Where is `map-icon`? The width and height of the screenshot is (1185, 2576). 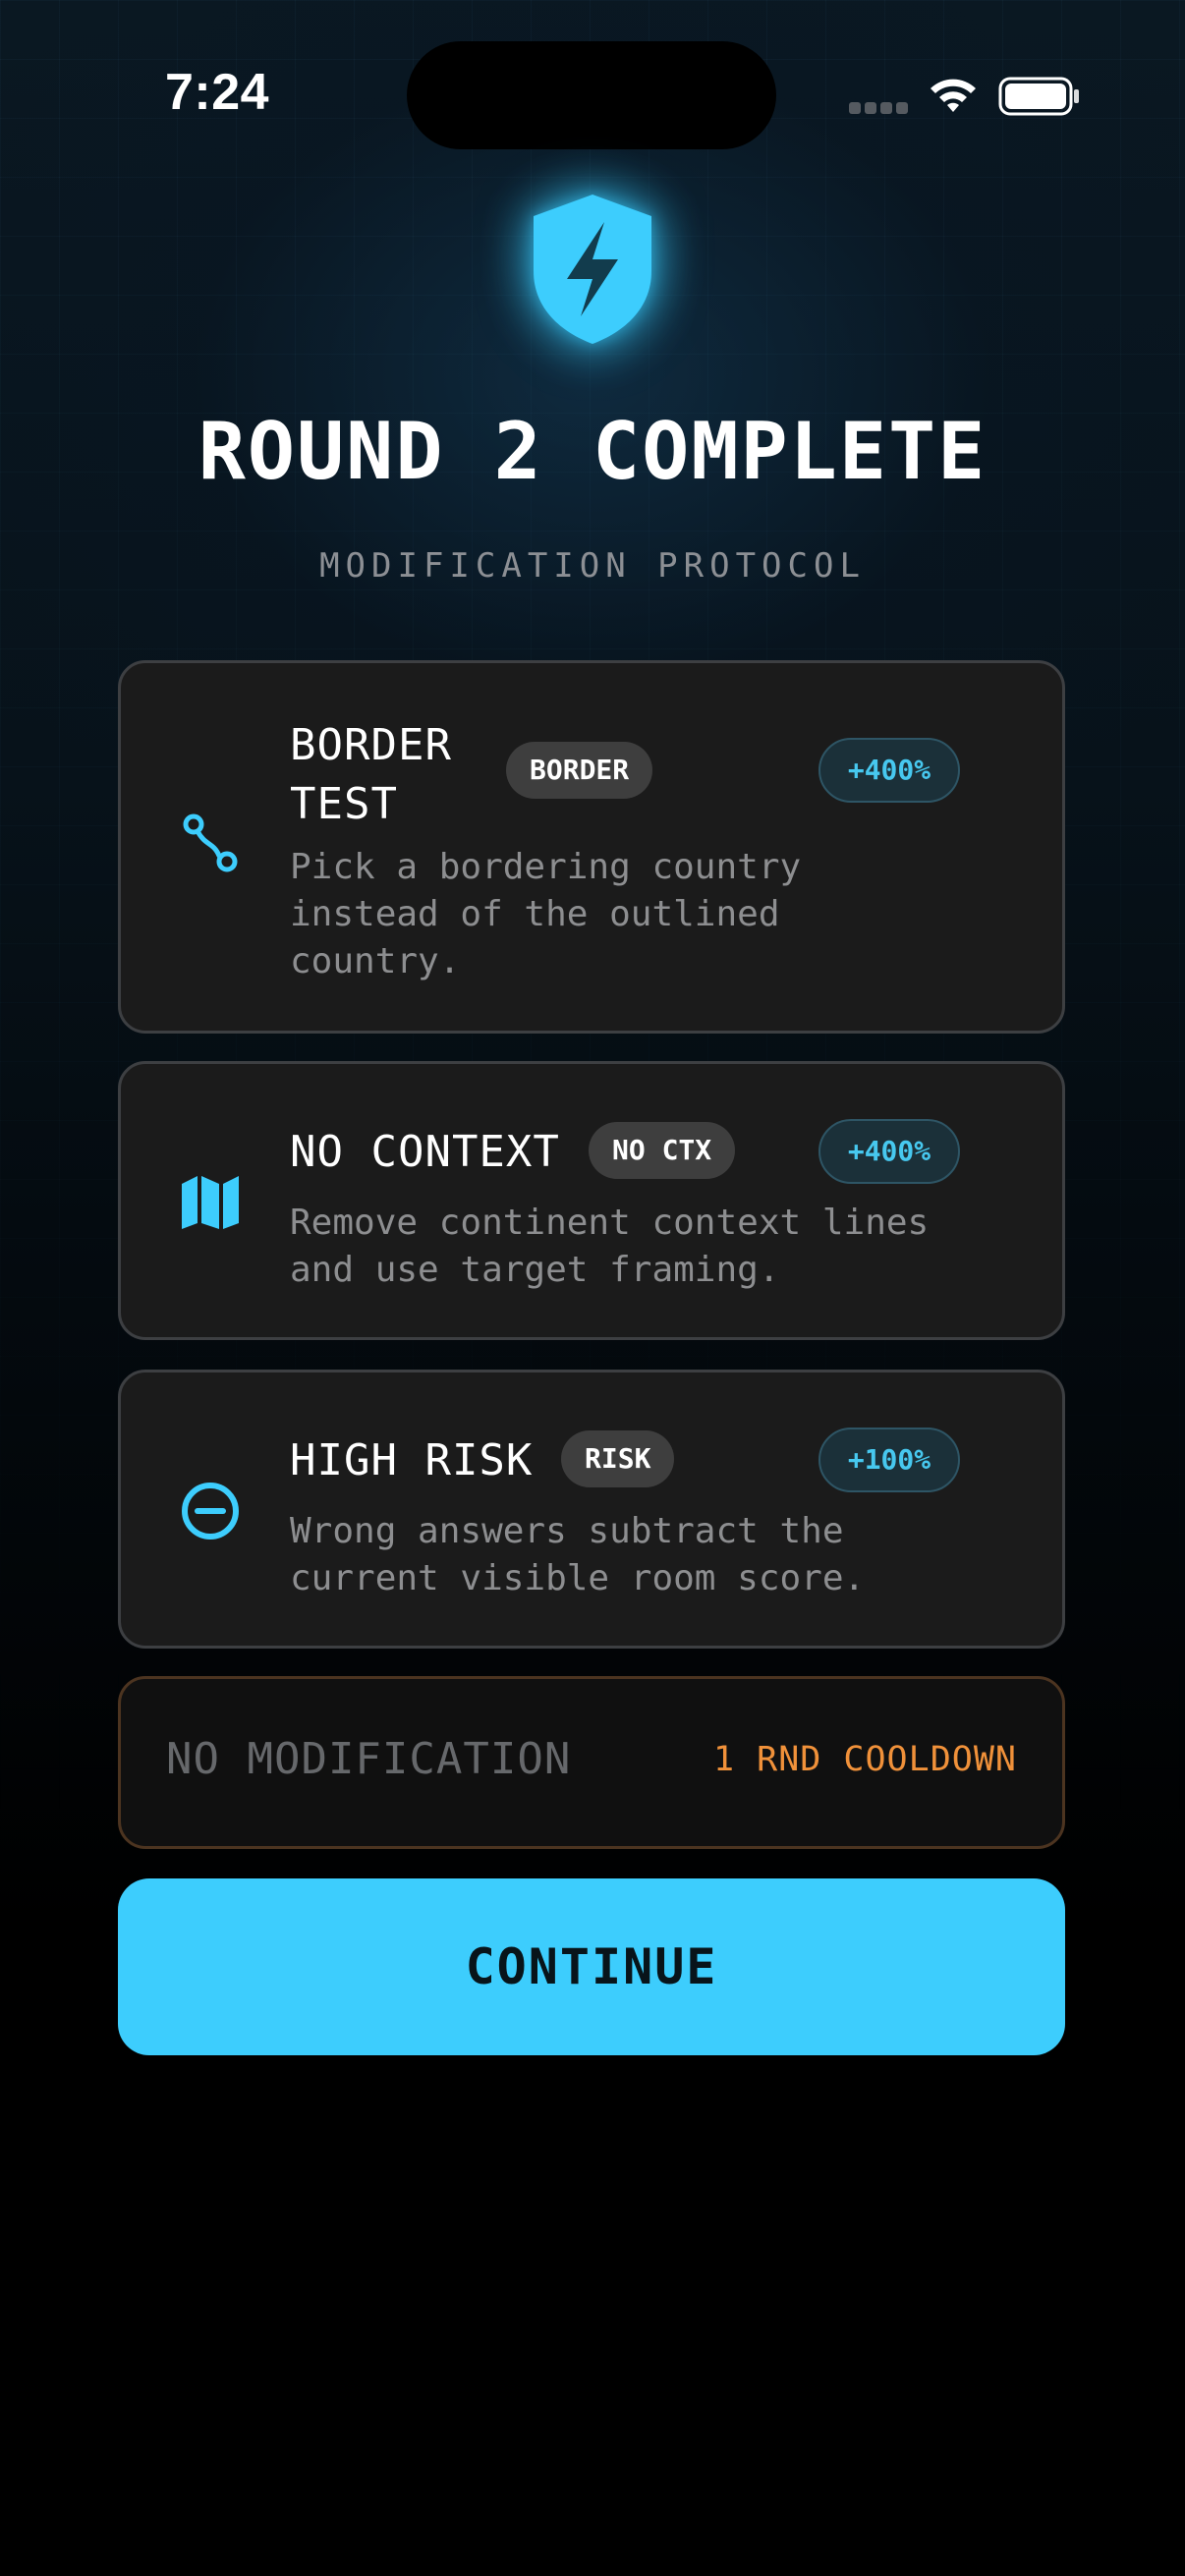 map-icon is located at coordinates (211, 1202).